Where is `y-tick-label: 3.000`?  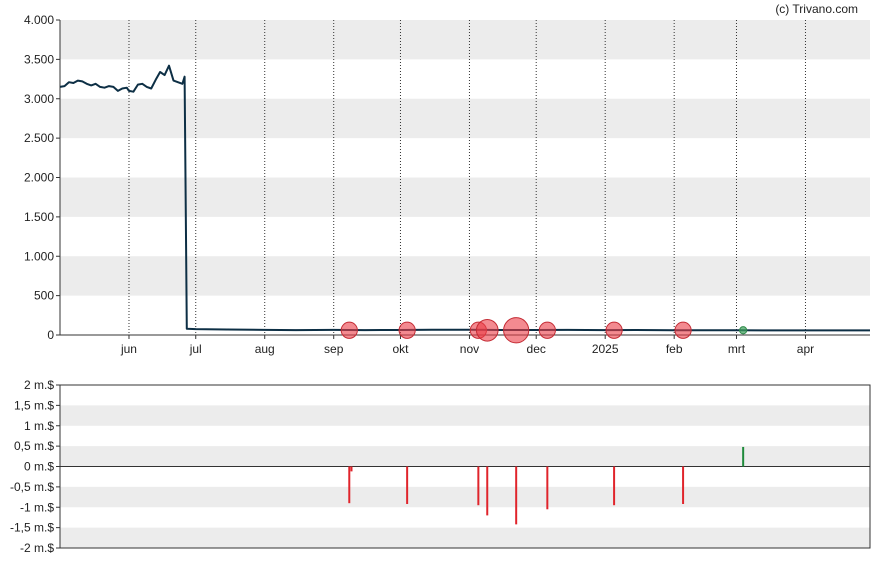 y-tick-label: 3.000 is located at coordinates (39, 99).